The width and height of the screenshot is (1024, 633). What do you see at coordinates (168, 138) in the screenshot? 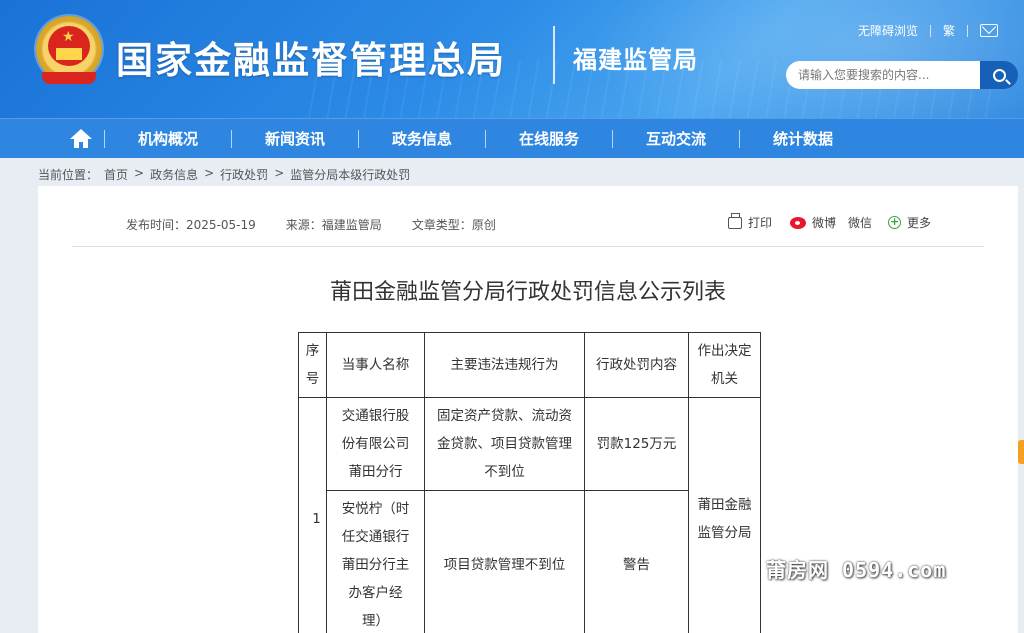
I see `nav-item-about: 机构概况` at bounding box center [168, 138].